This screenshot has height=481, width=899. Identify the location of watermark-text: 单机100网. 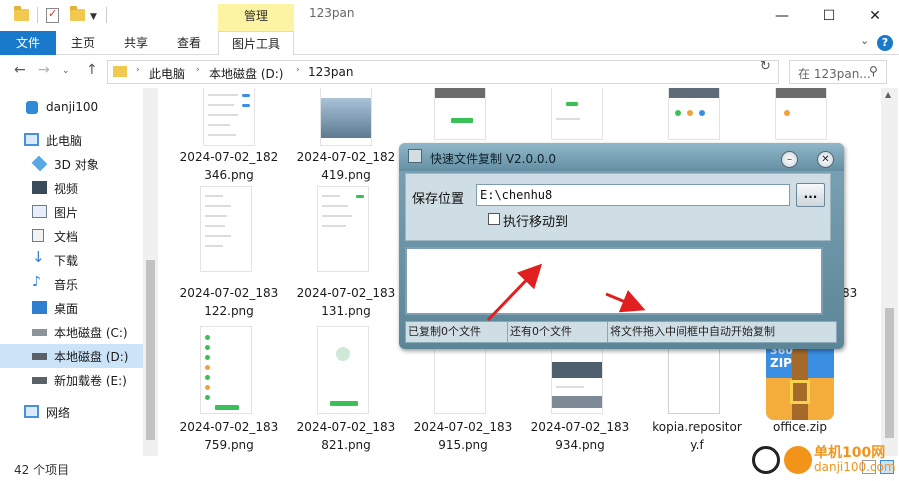
(850, 453).